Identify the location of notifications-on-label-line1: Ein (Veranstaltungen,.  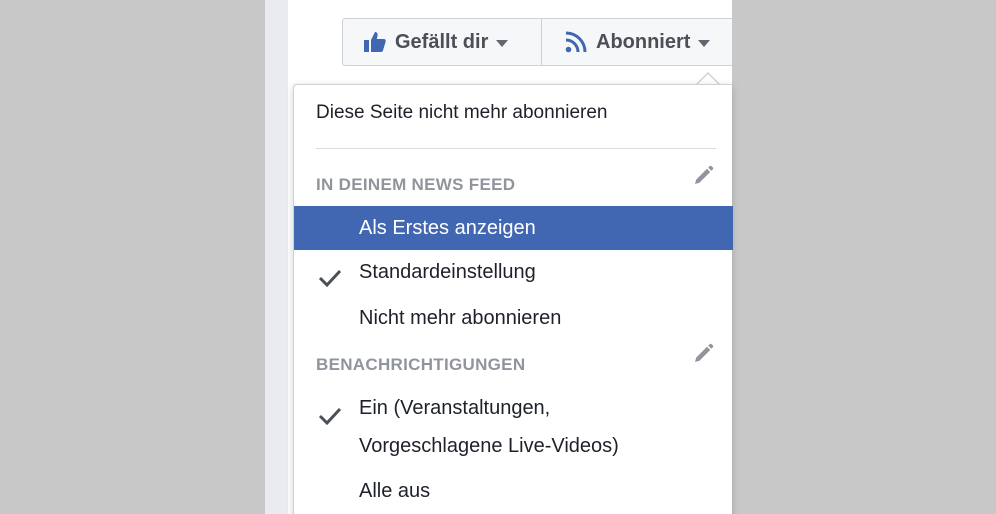
(455, 408).